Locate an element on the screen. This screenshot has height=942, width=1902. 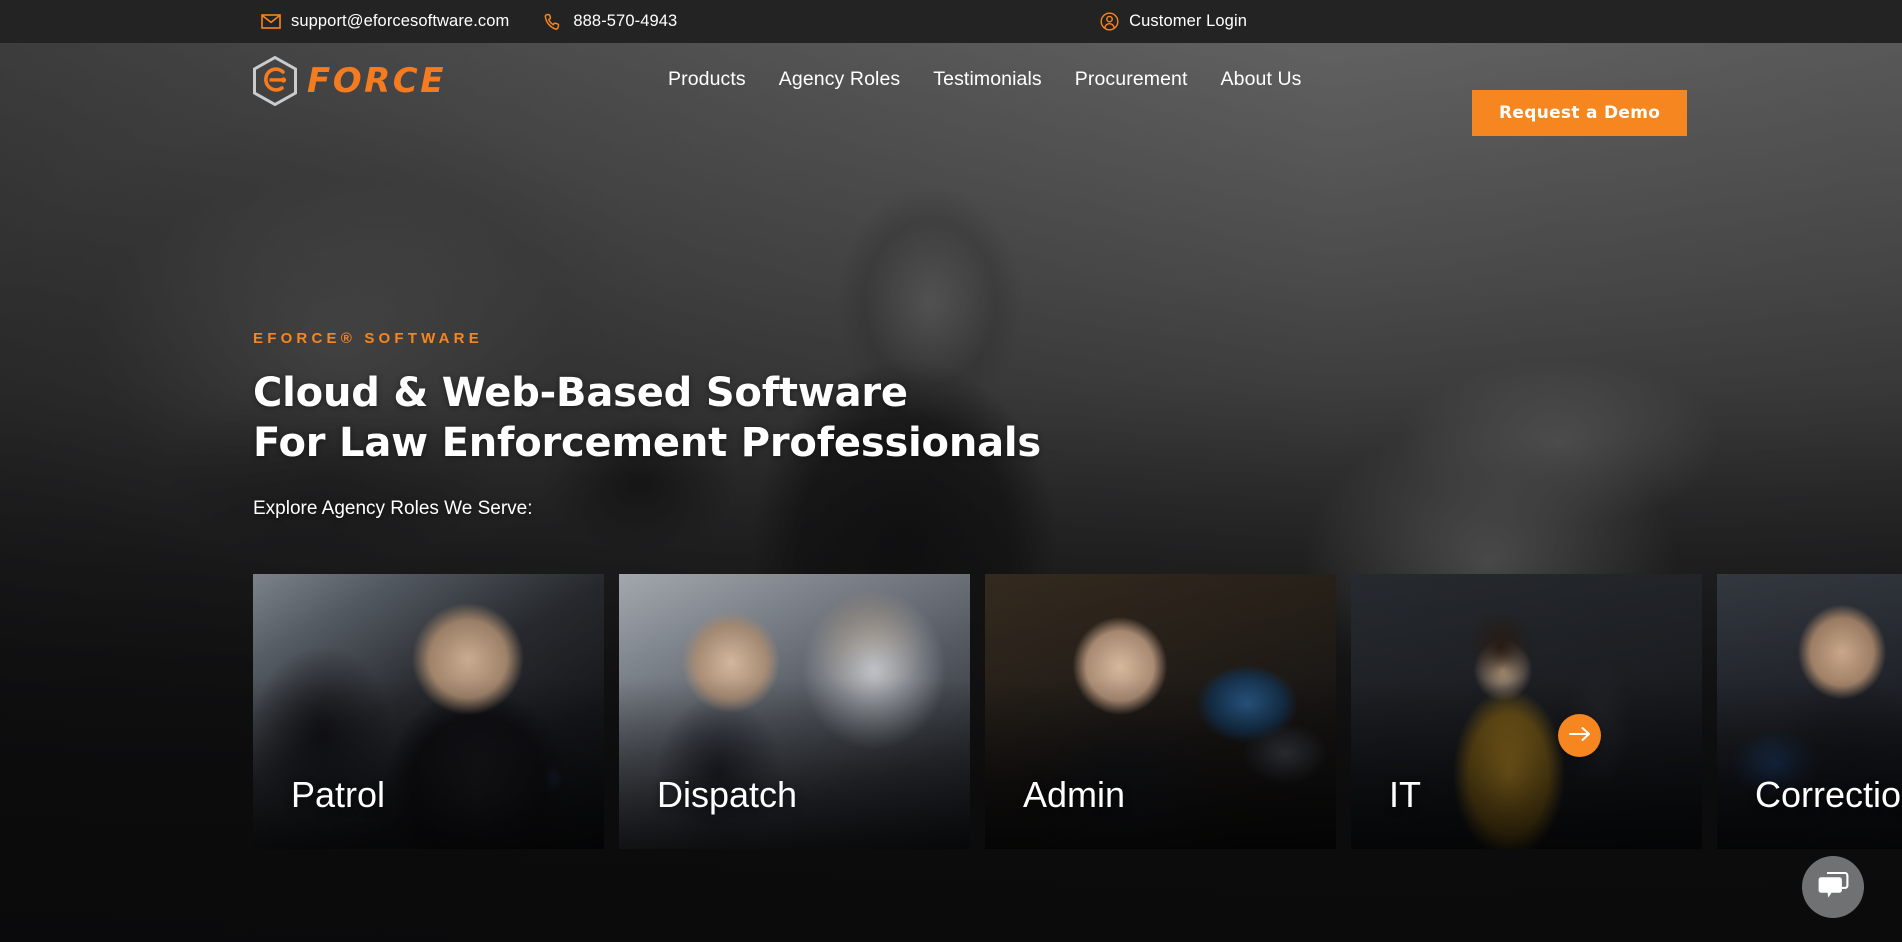
chat-widget-button is located at coordinates (1833, 887).